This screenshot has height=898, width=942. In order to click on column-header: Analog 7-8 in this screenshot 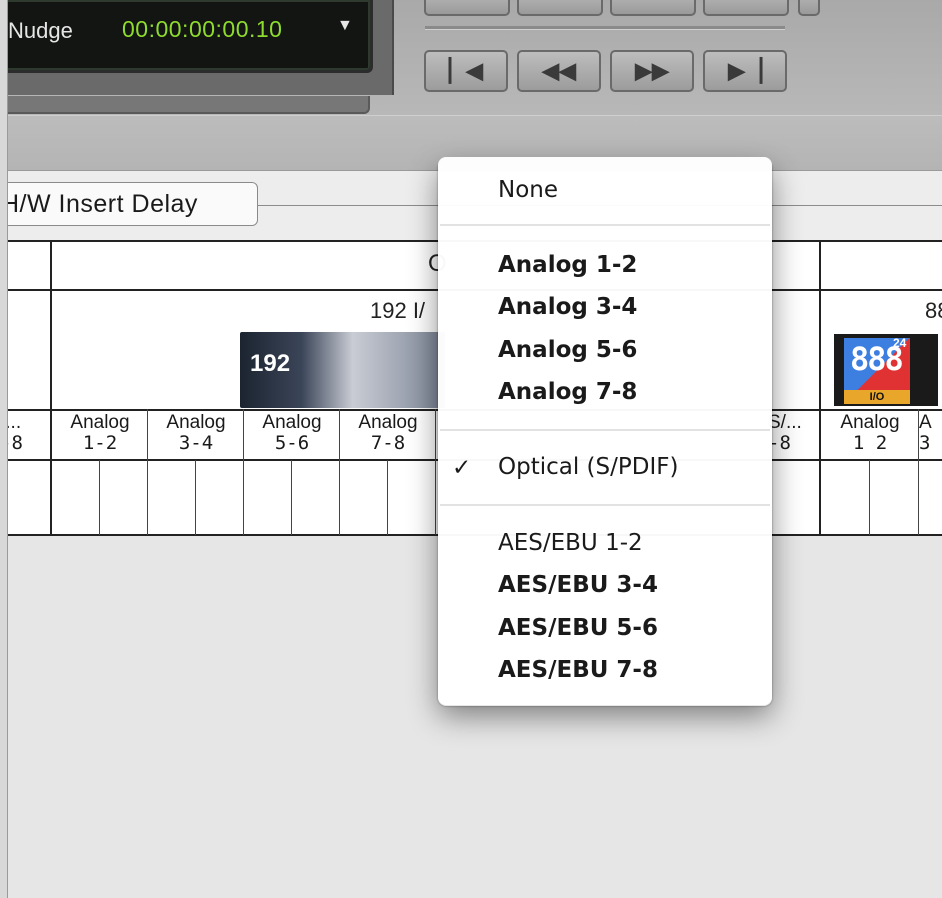, I will do `click(388, 433)`.